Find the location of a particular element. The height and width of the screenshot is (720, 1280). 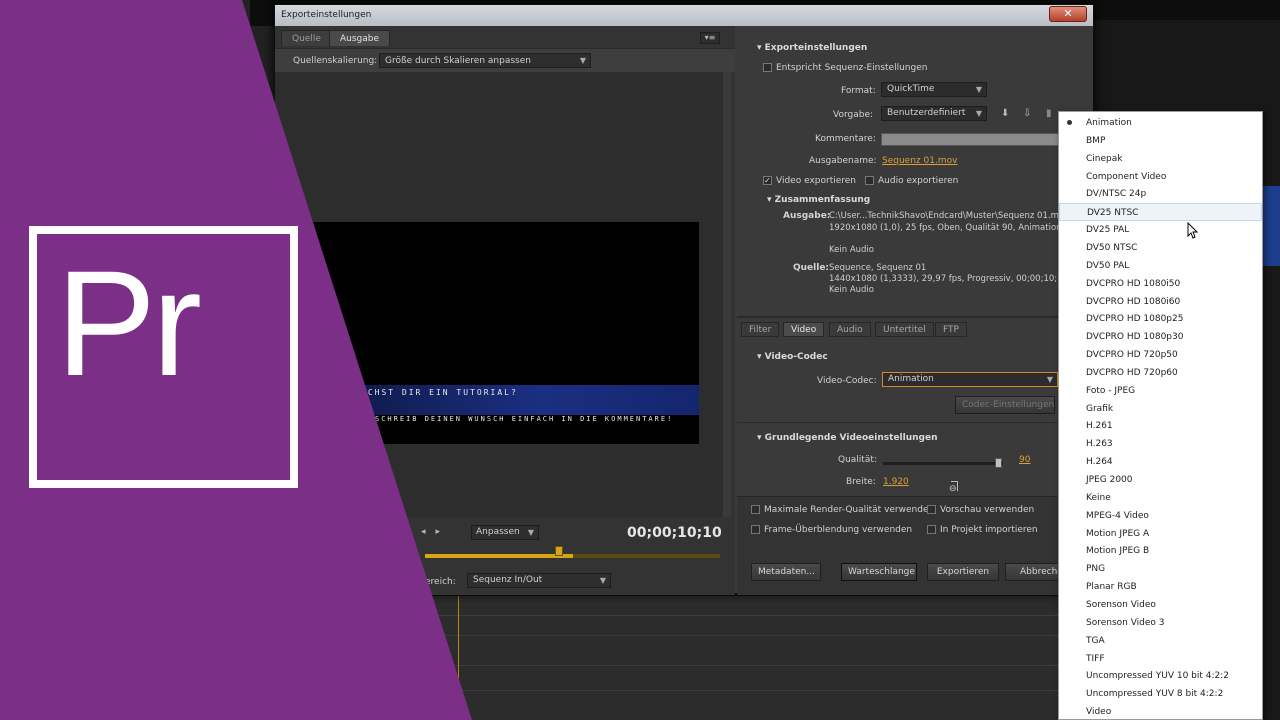

range-select: Sequenz In/Out ▼ is located at coordinates (539, 580).